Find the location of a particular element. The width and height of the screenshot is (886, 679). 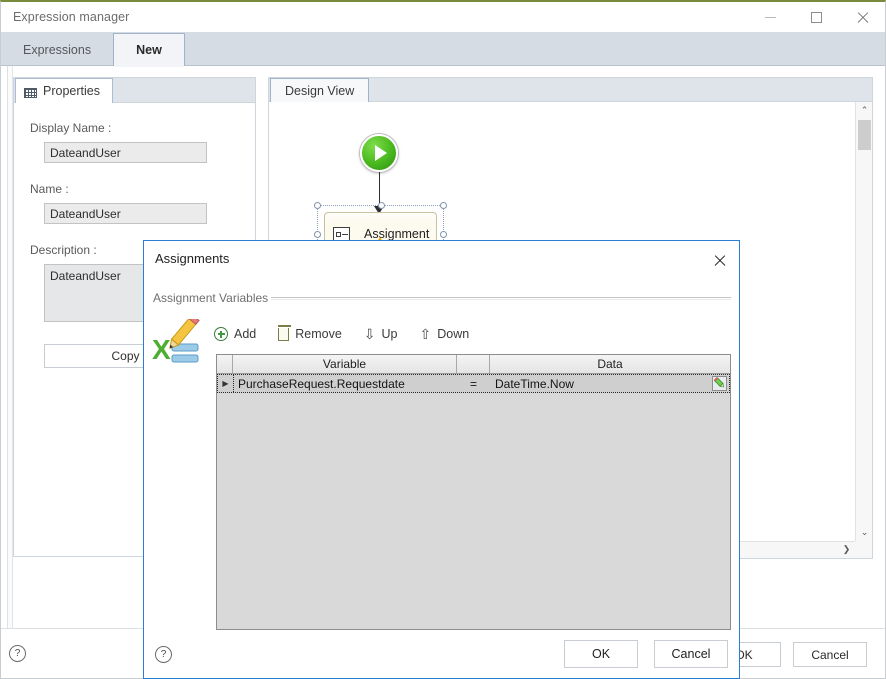

svg-text: X is located at coordinates (161, 349).